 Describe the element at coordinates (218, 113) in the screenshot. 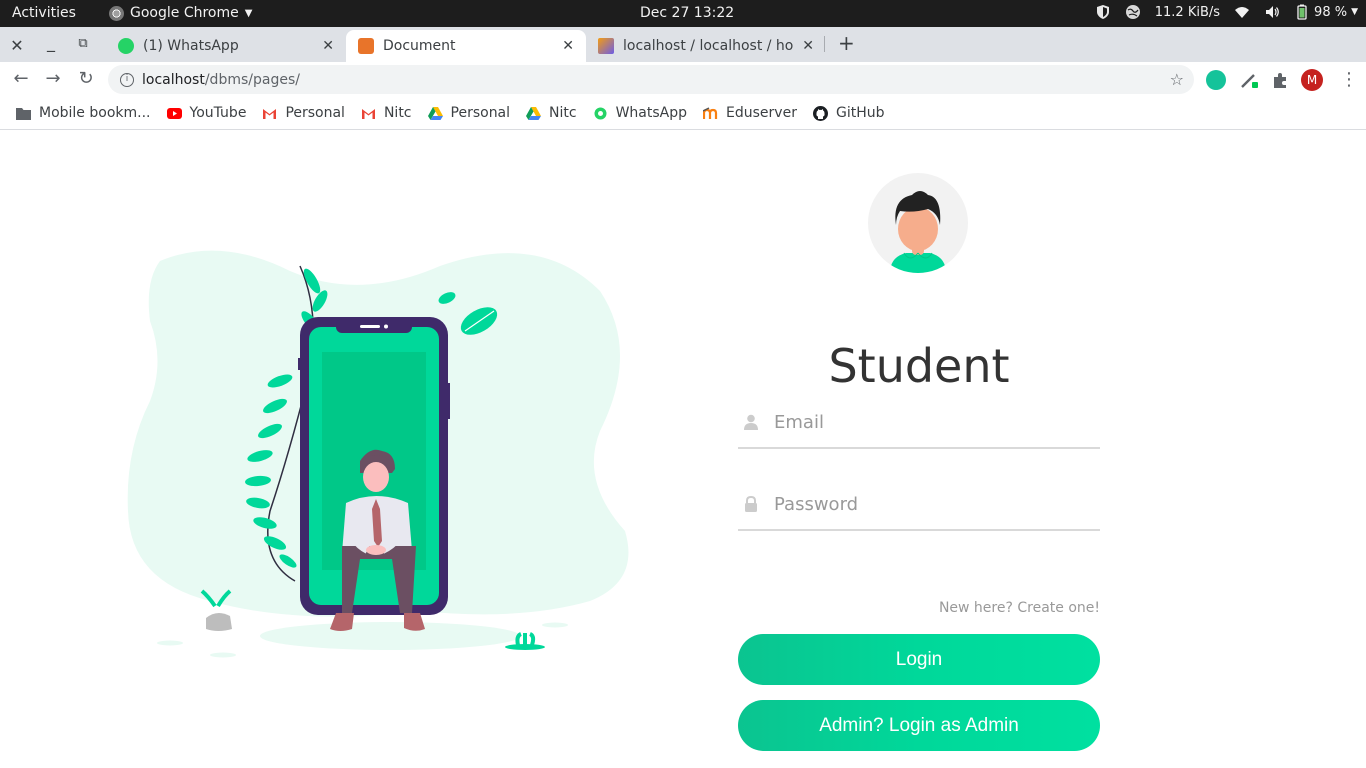

I see `bookmark-label: YouTube` at that location.